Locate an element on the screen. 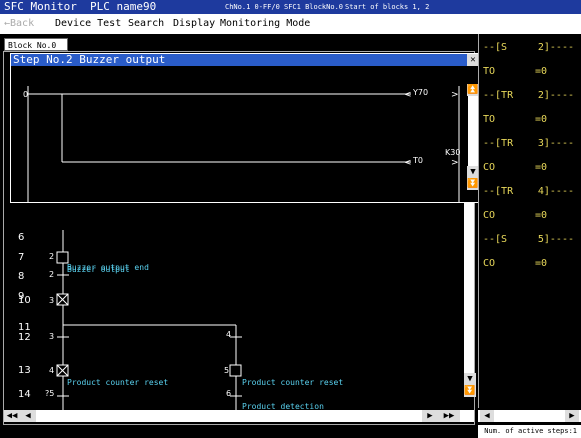 Image resolution: width=581 pixels, height=438 pixels. step-row-number: 12 is located at coordinates (24, 337).